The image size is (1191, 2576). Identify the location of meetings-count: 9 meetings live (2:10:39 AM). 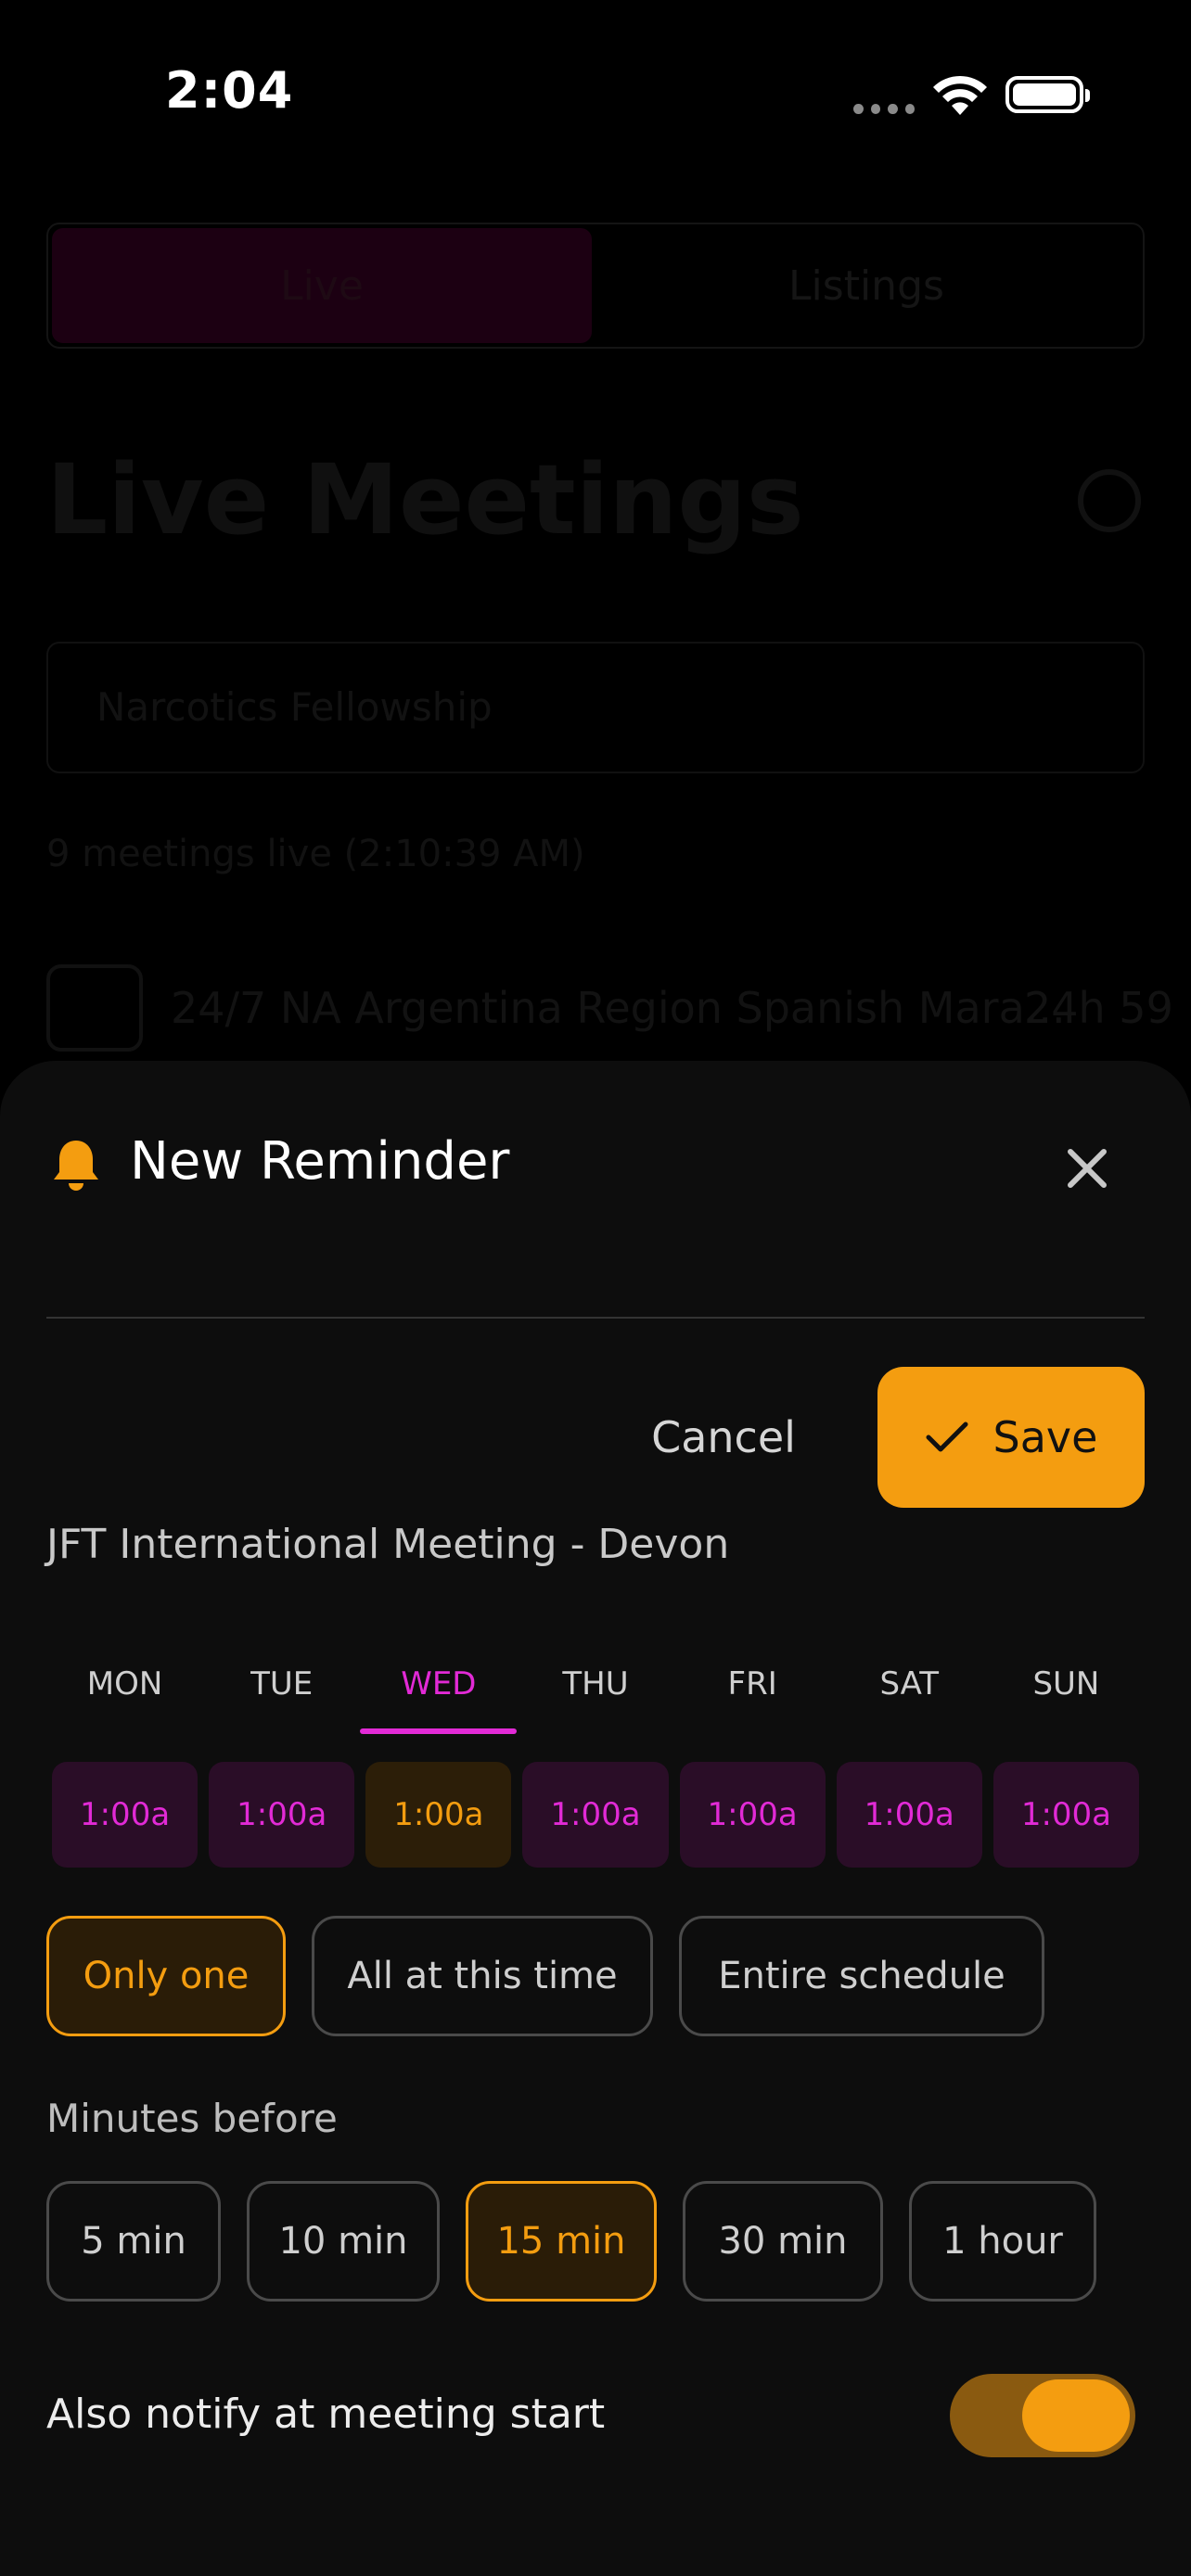
(315, 854).